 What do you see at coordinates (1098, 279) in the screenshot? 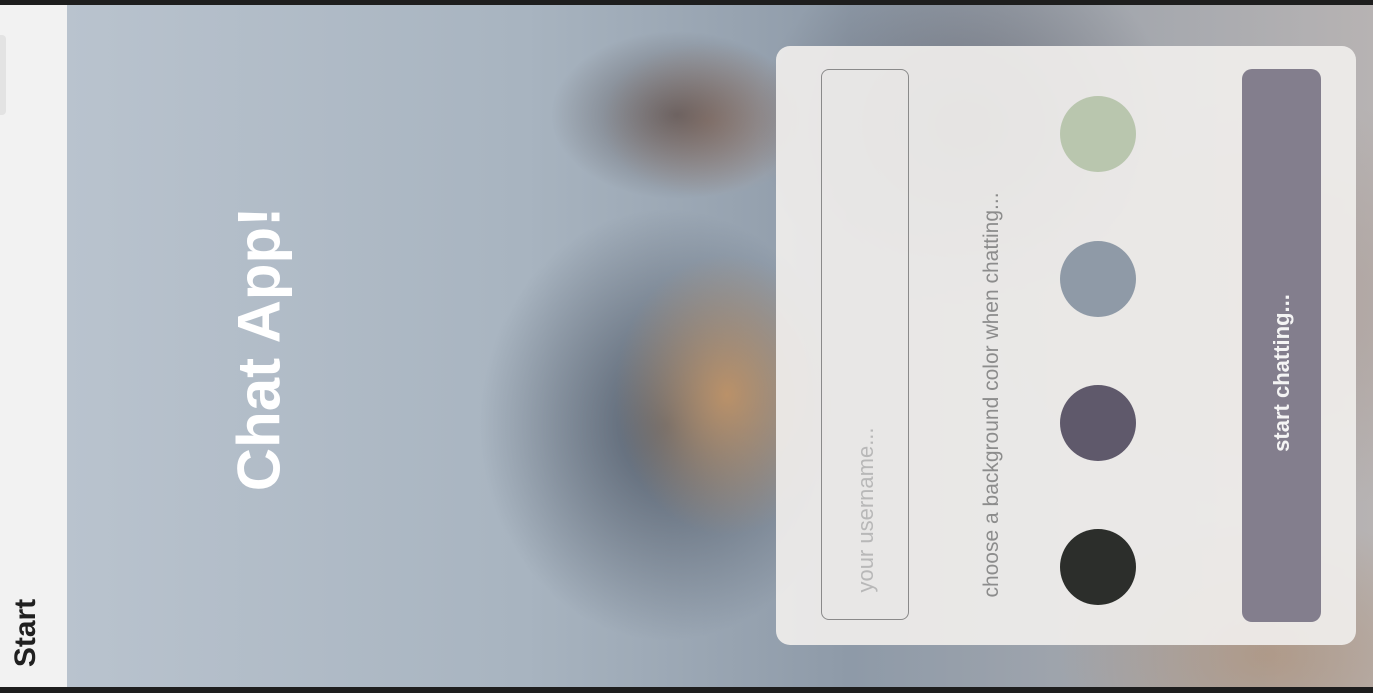
I see `color-option-gray-blue` at bounding box center [1098, 279].